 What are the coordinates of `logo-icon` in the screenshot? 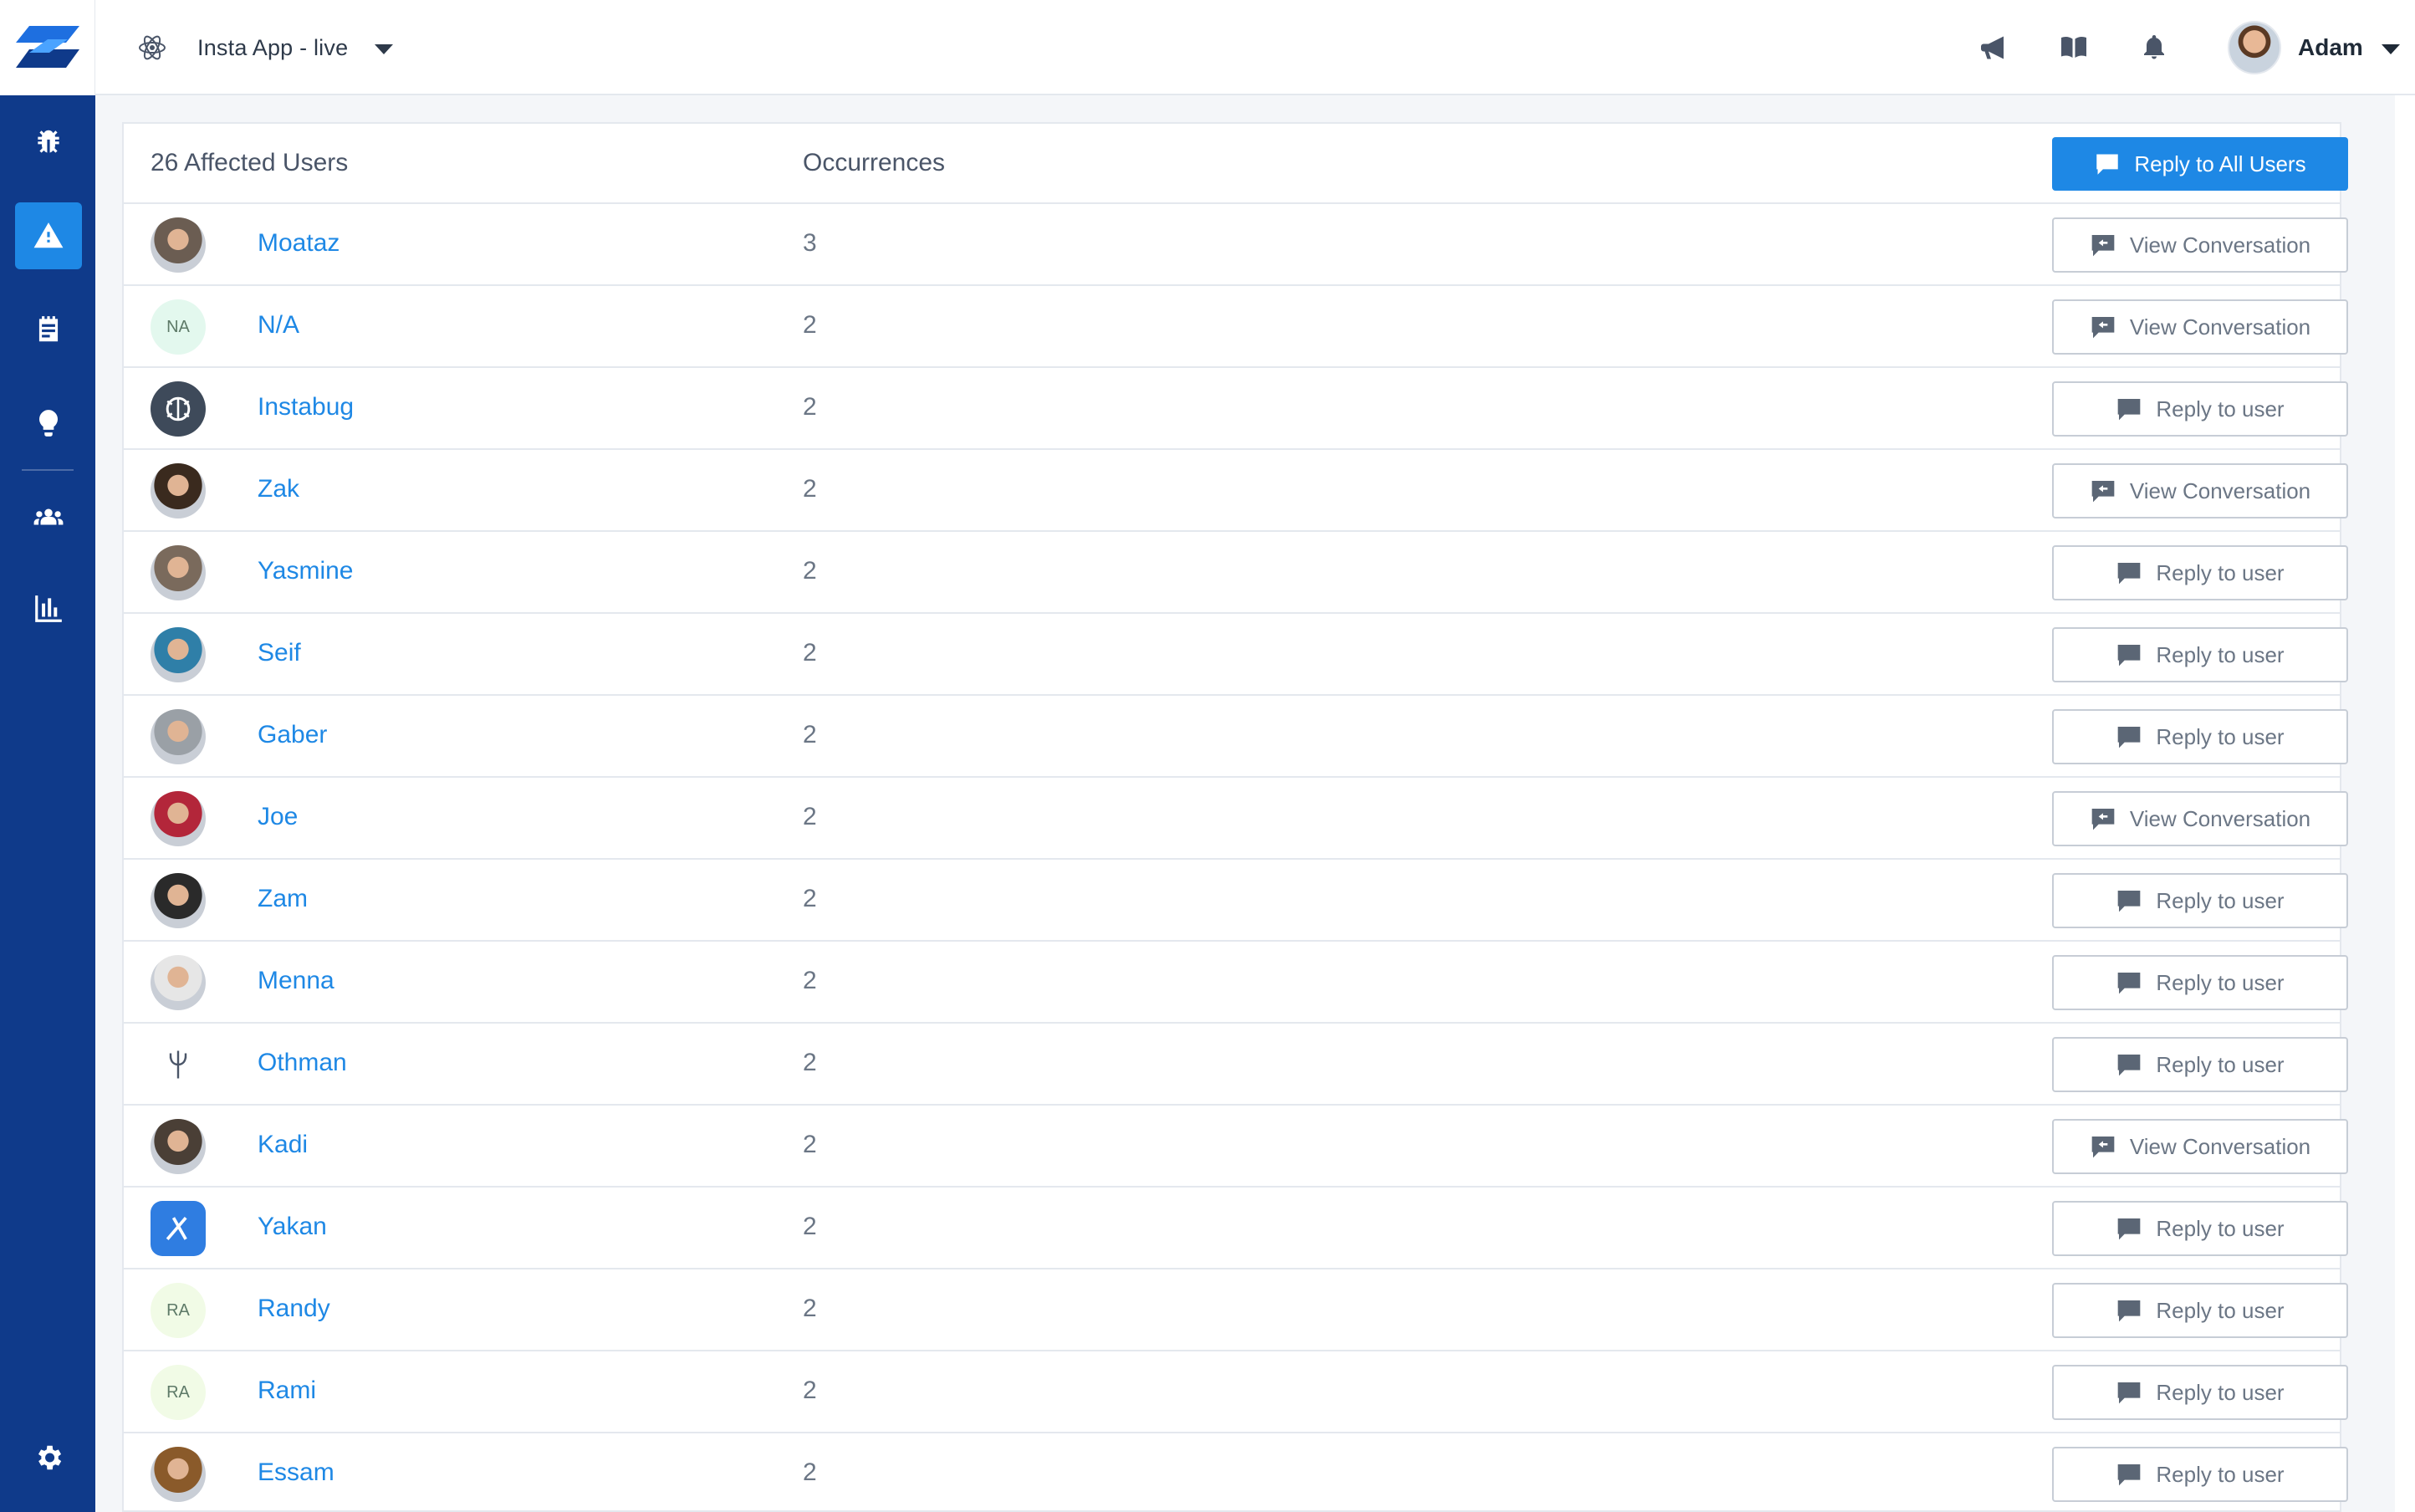 It's located at (47, 47).